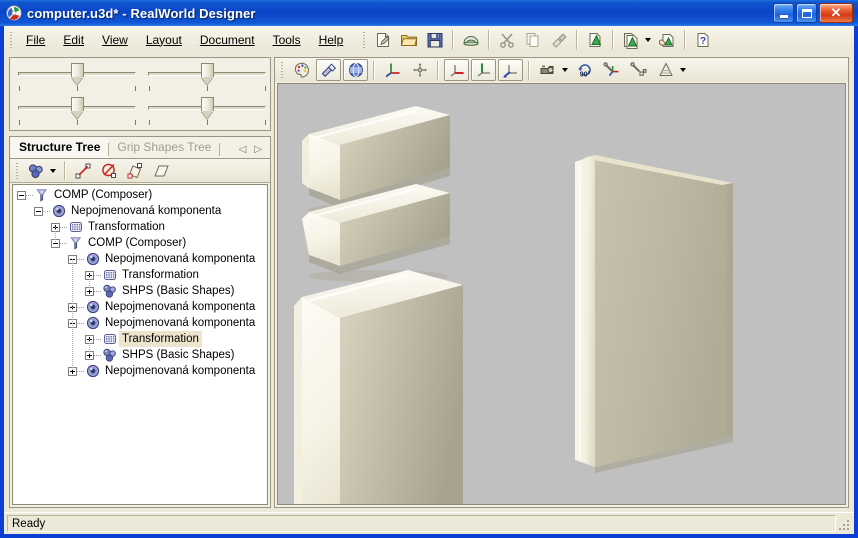 The width and height of the screenshot is (858, 538). What do you see at coordinates (258, 150) in the screenshot?
I see `tab-next-arrow-icon: ▷` at bounding box center [258, 150].